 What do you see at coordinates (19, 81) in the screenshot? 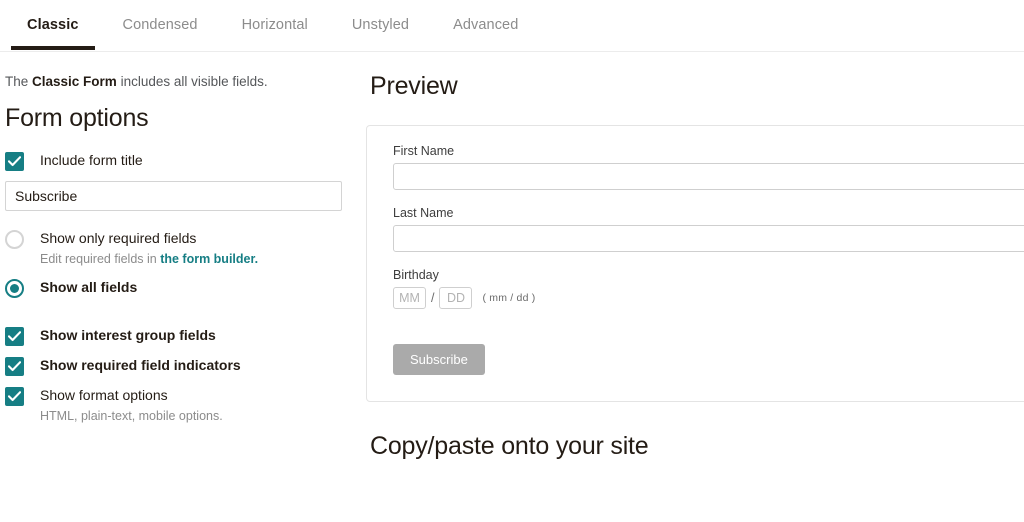
I see `intro-prefix: The` at bounding box center [19, 81].